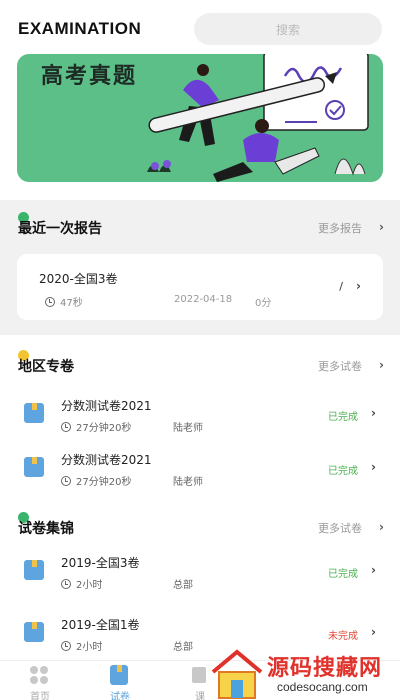 This screenshot has width=400, height=700. What do you see at coordinates (325, 668) in the screenshot?
I see `watermark-text: 源码搜藏网` at bounding box center [325, 668].